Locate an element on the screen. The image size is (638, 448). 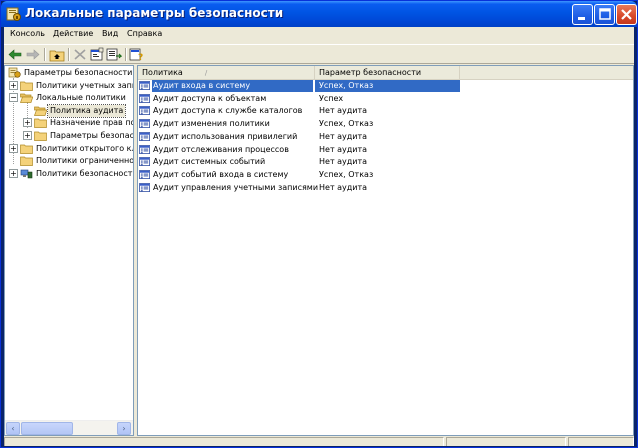
close-button is located at coordinates (626, 14).